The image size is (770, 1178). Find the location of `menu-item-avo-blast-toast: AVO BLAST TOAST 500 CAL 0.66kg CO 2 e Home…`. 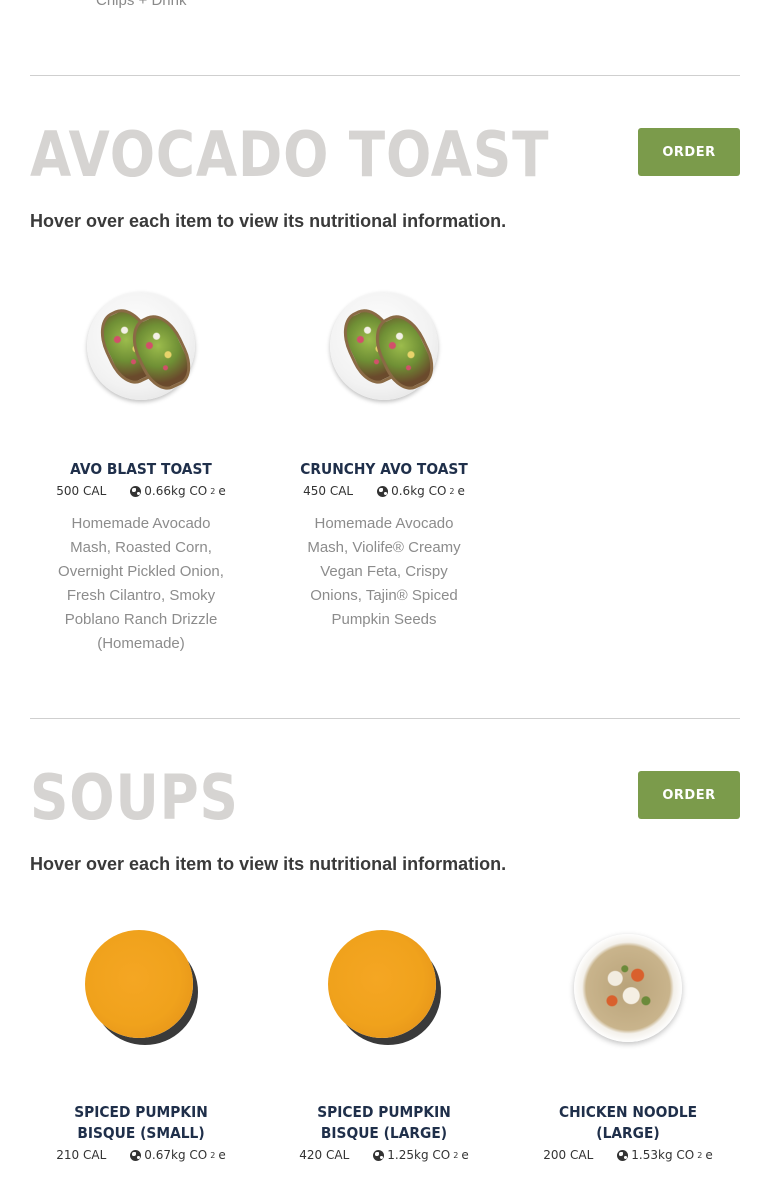

menu-item-avo-blast-toast: AVO BLAST TOAST 500 CAL 0.66kg CO 2 e Home… is located at coordinates (141, 471).